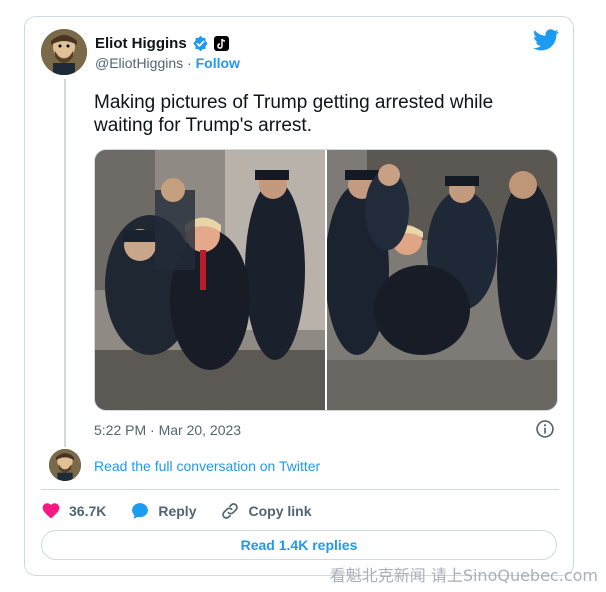 Image resolution: width=606 pixels, height=592 pixels. Describe the element at coordinates (200, 43) in the screenshot. I see `verified-badge-icon` at that location.